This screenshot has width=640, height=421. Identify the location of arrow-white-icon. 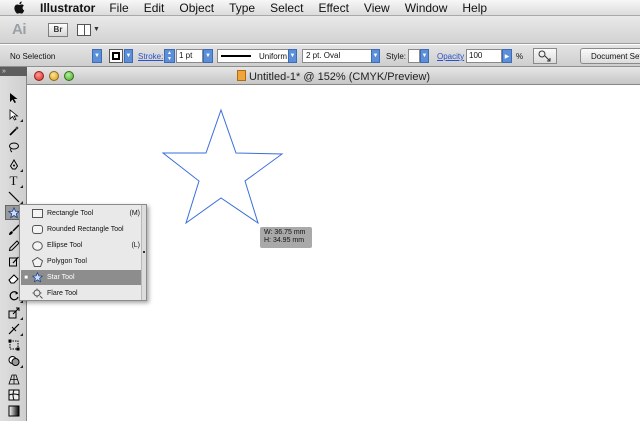
(14, 114).